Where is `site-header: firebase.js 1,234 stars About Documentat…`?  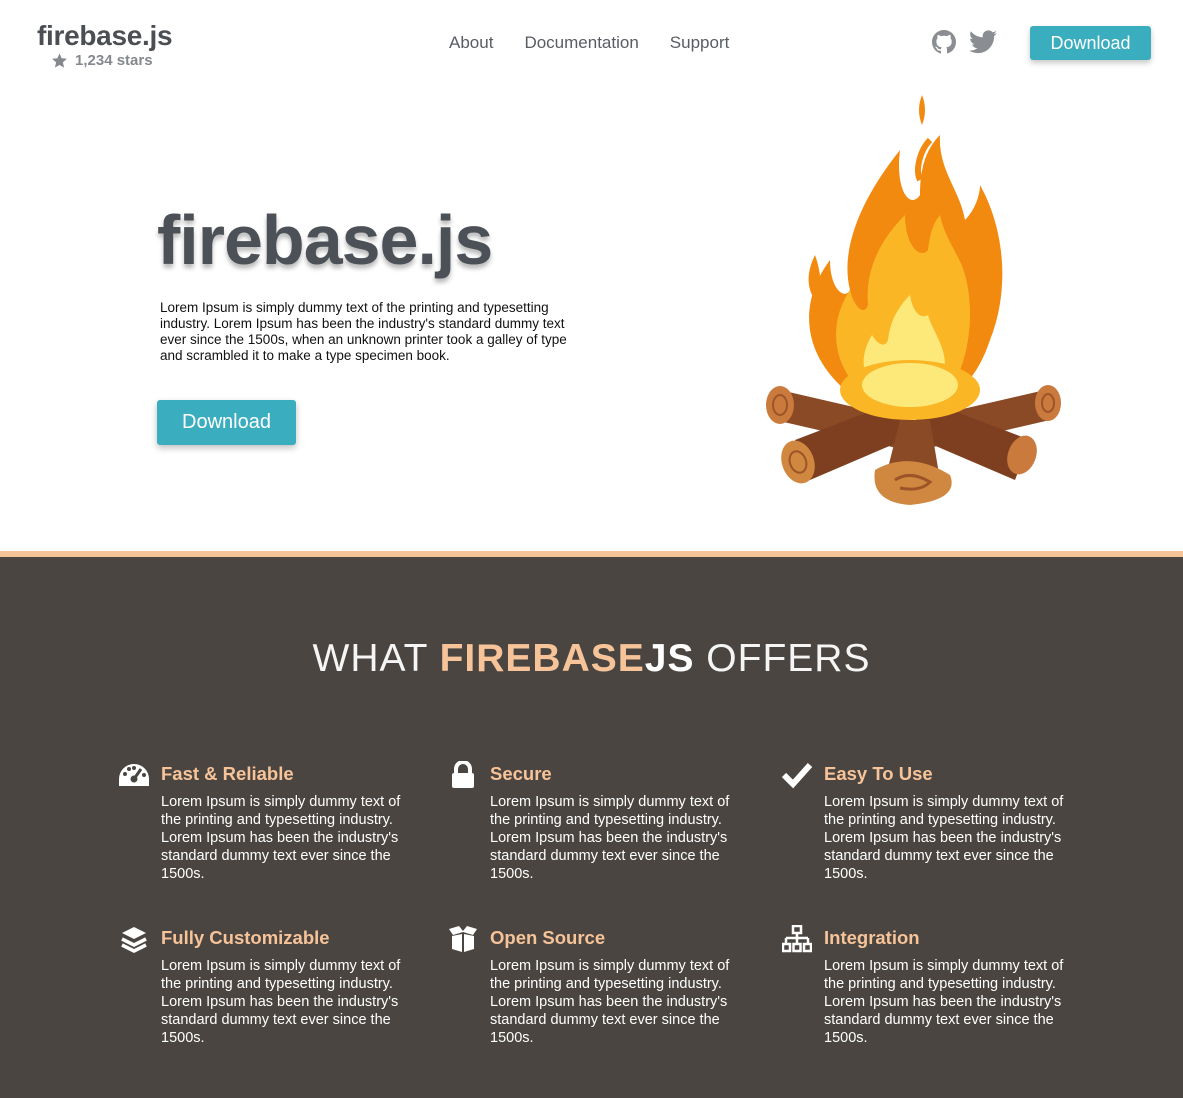 site-header: firebase.js 1,234 stars About Documentat… is located at coordinates (591, 45).